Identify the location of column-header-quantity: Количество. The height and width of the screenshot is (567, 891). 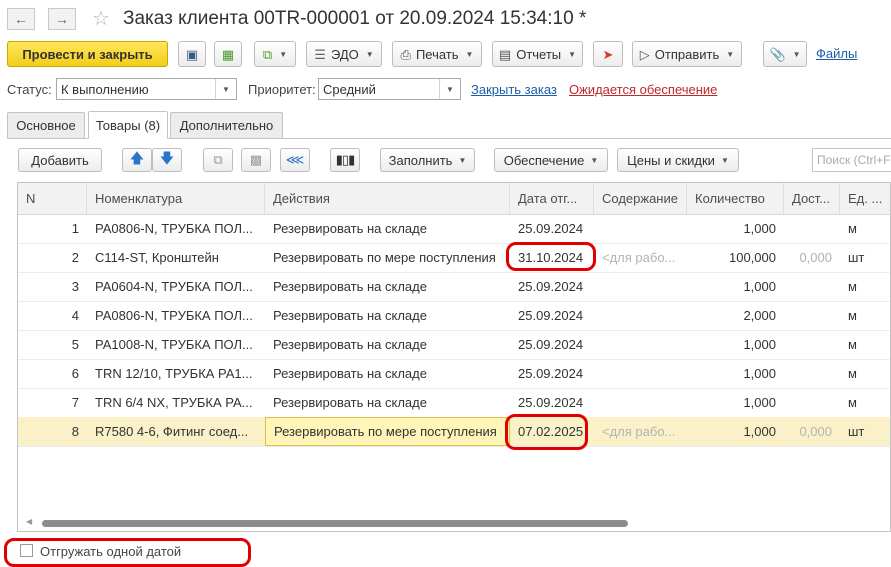
(735, 198).